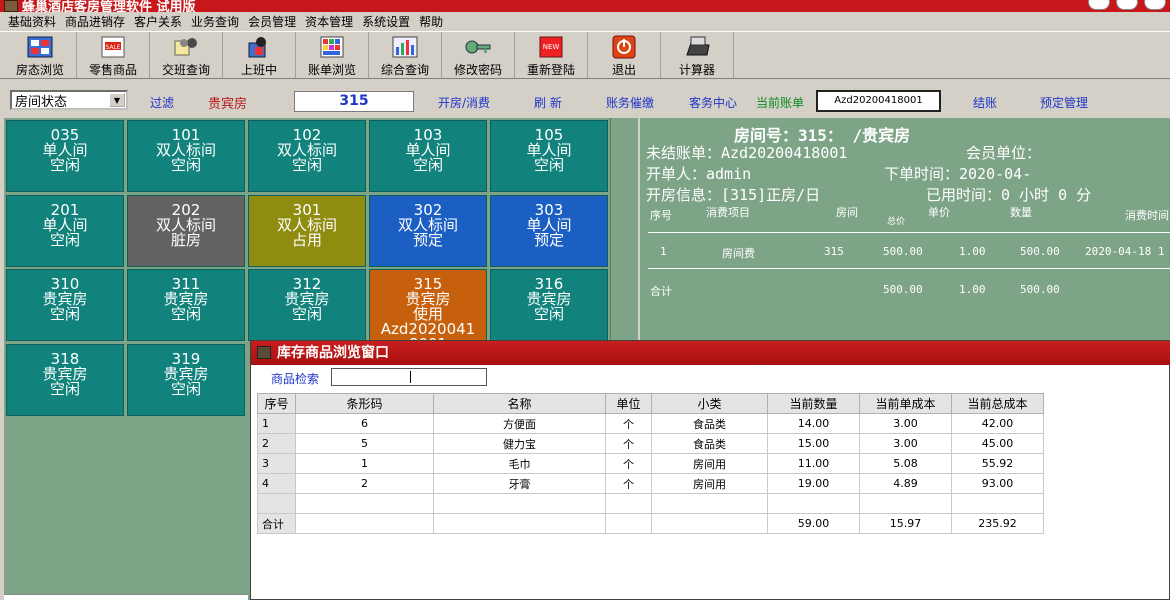 The width and height of the screenshot is (1170, 600). I want to click on room-tile: 102 双人标间 空闲, so click(307, 156).